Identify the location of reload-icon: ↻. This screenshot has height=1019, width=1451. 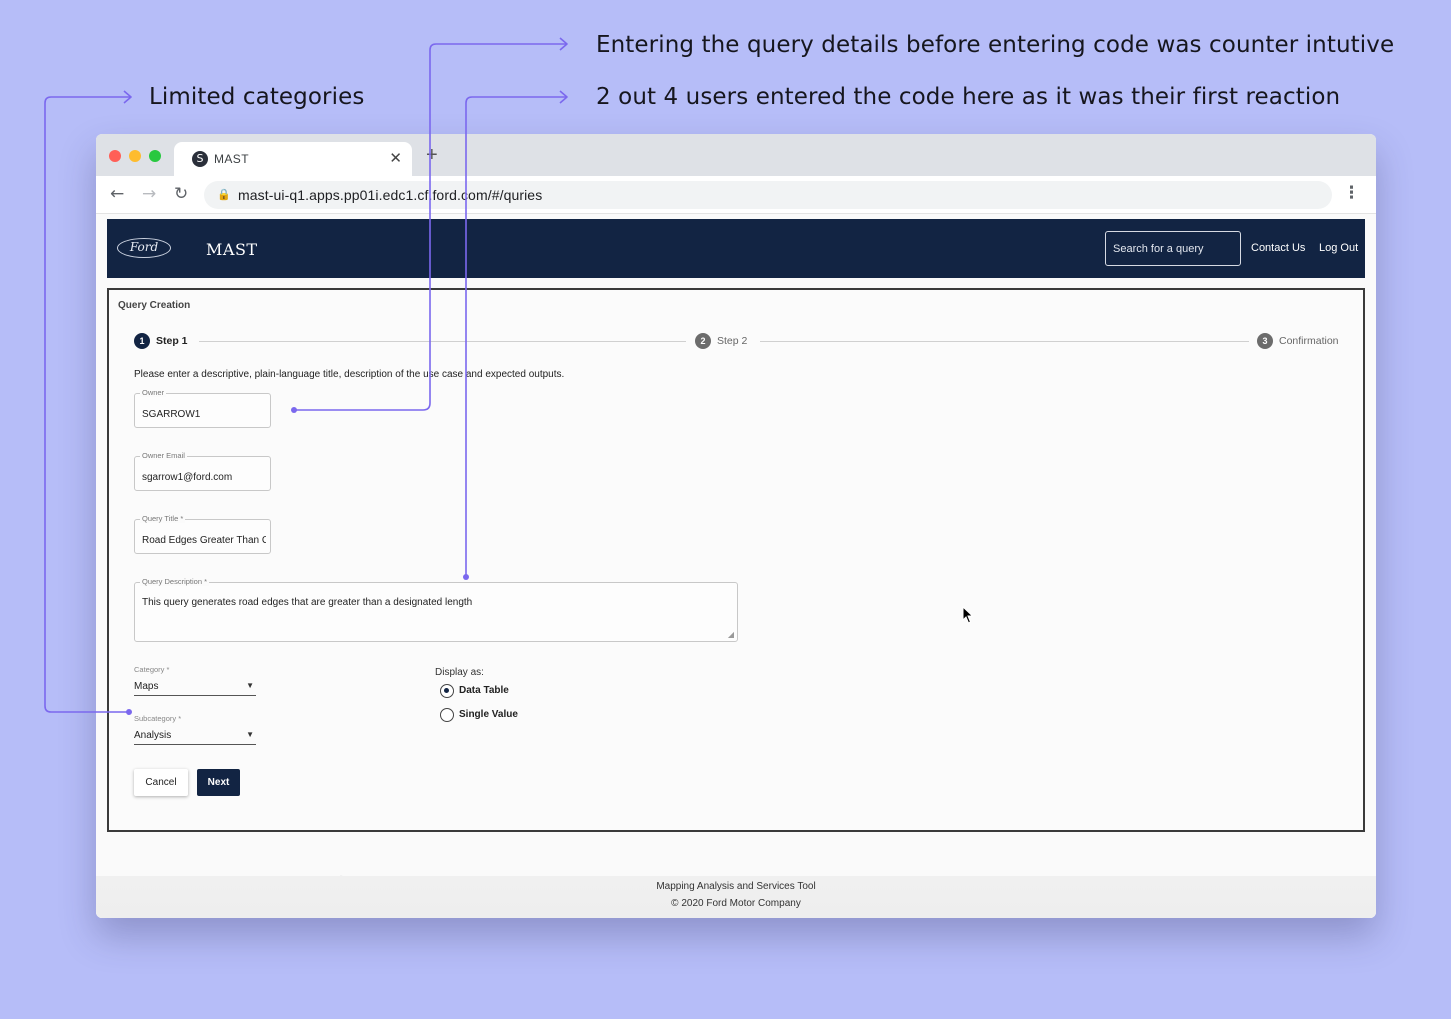
(181, 194).